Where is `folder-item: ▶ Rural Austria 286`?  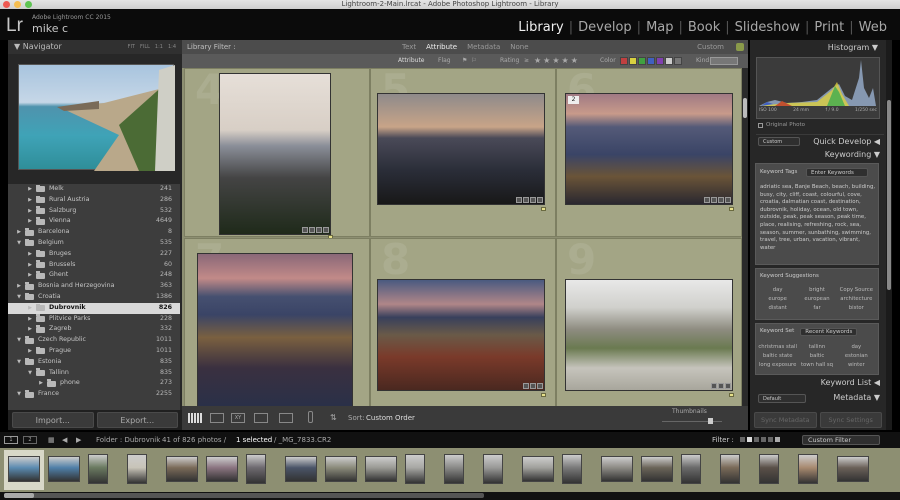
folder-item: ▶ Rural Austria 286 is located at coordinates (94, 200).